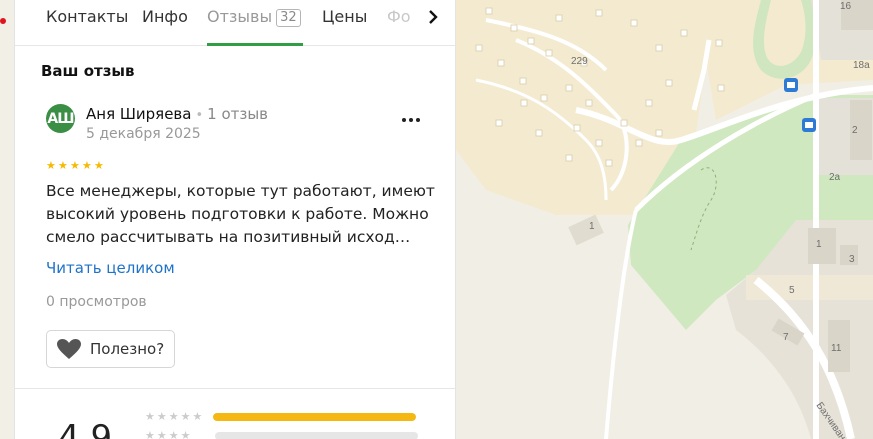  I want to click on map-label: 3, so click(852, 259).